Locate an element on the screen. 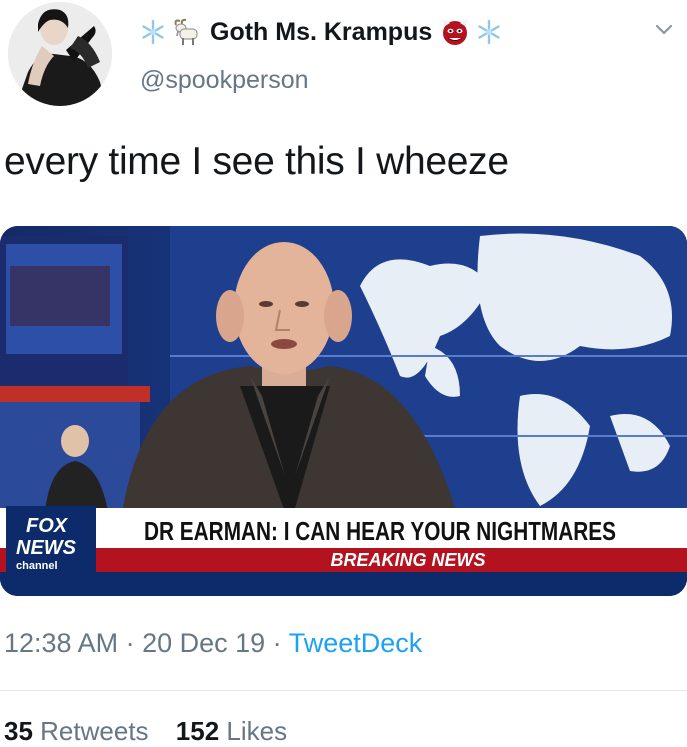 Image resolution: width=687 pixels, height=747 pixels. goat-icon is located at coordinates (187, 32).